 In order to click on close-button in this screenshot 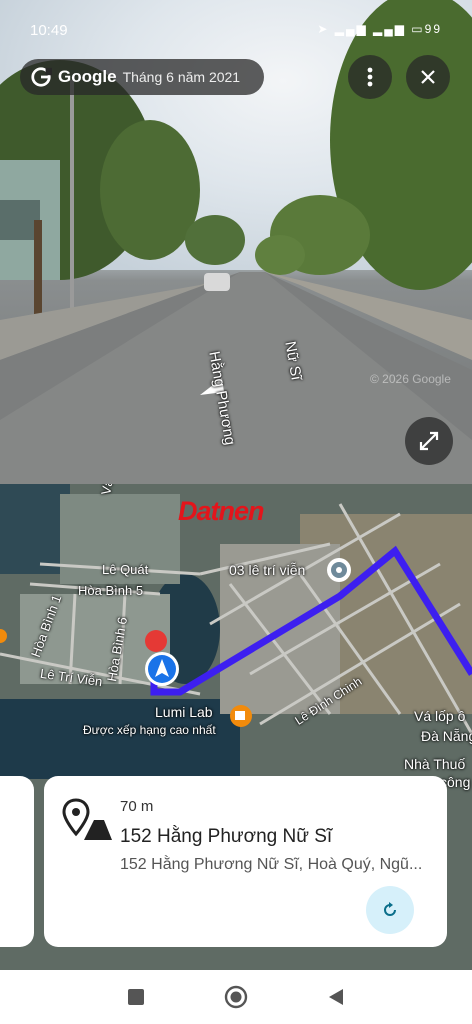, I will do `click(428, 77)`.